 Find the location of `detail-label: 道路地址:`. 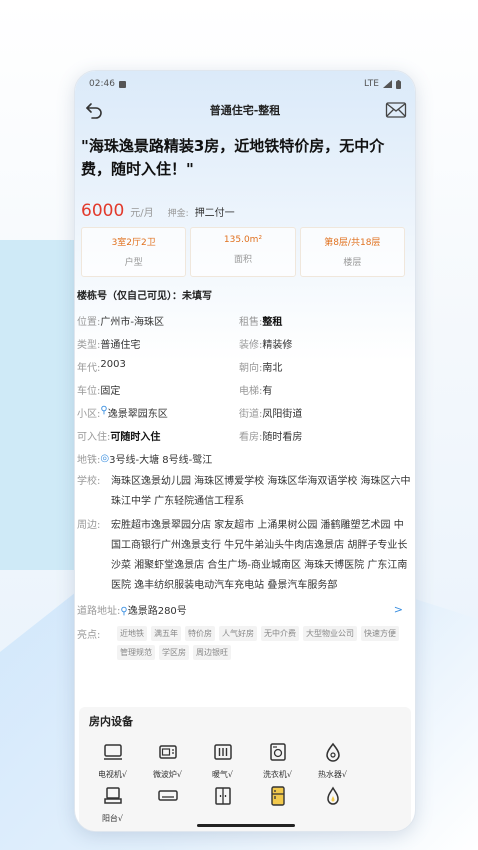

detail-label: 道路地址: is located at coordinates (99, 611).